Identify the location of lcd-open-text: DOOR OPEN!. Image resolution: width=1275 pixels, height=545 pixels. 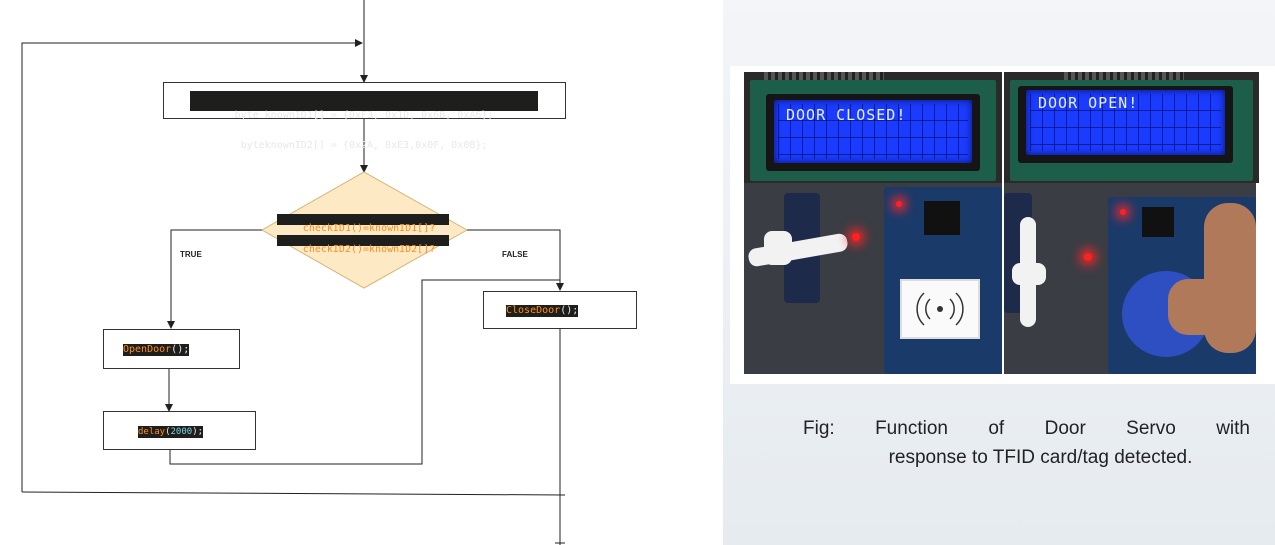
(1088, 103).